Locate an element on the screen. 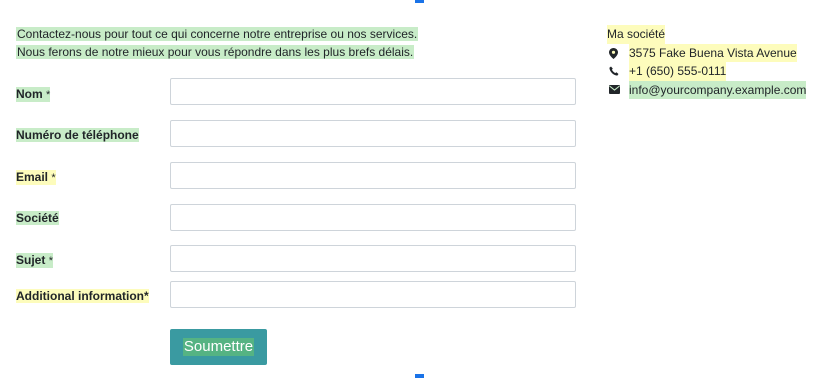  telephone-input is located at coordinates (373, 133).